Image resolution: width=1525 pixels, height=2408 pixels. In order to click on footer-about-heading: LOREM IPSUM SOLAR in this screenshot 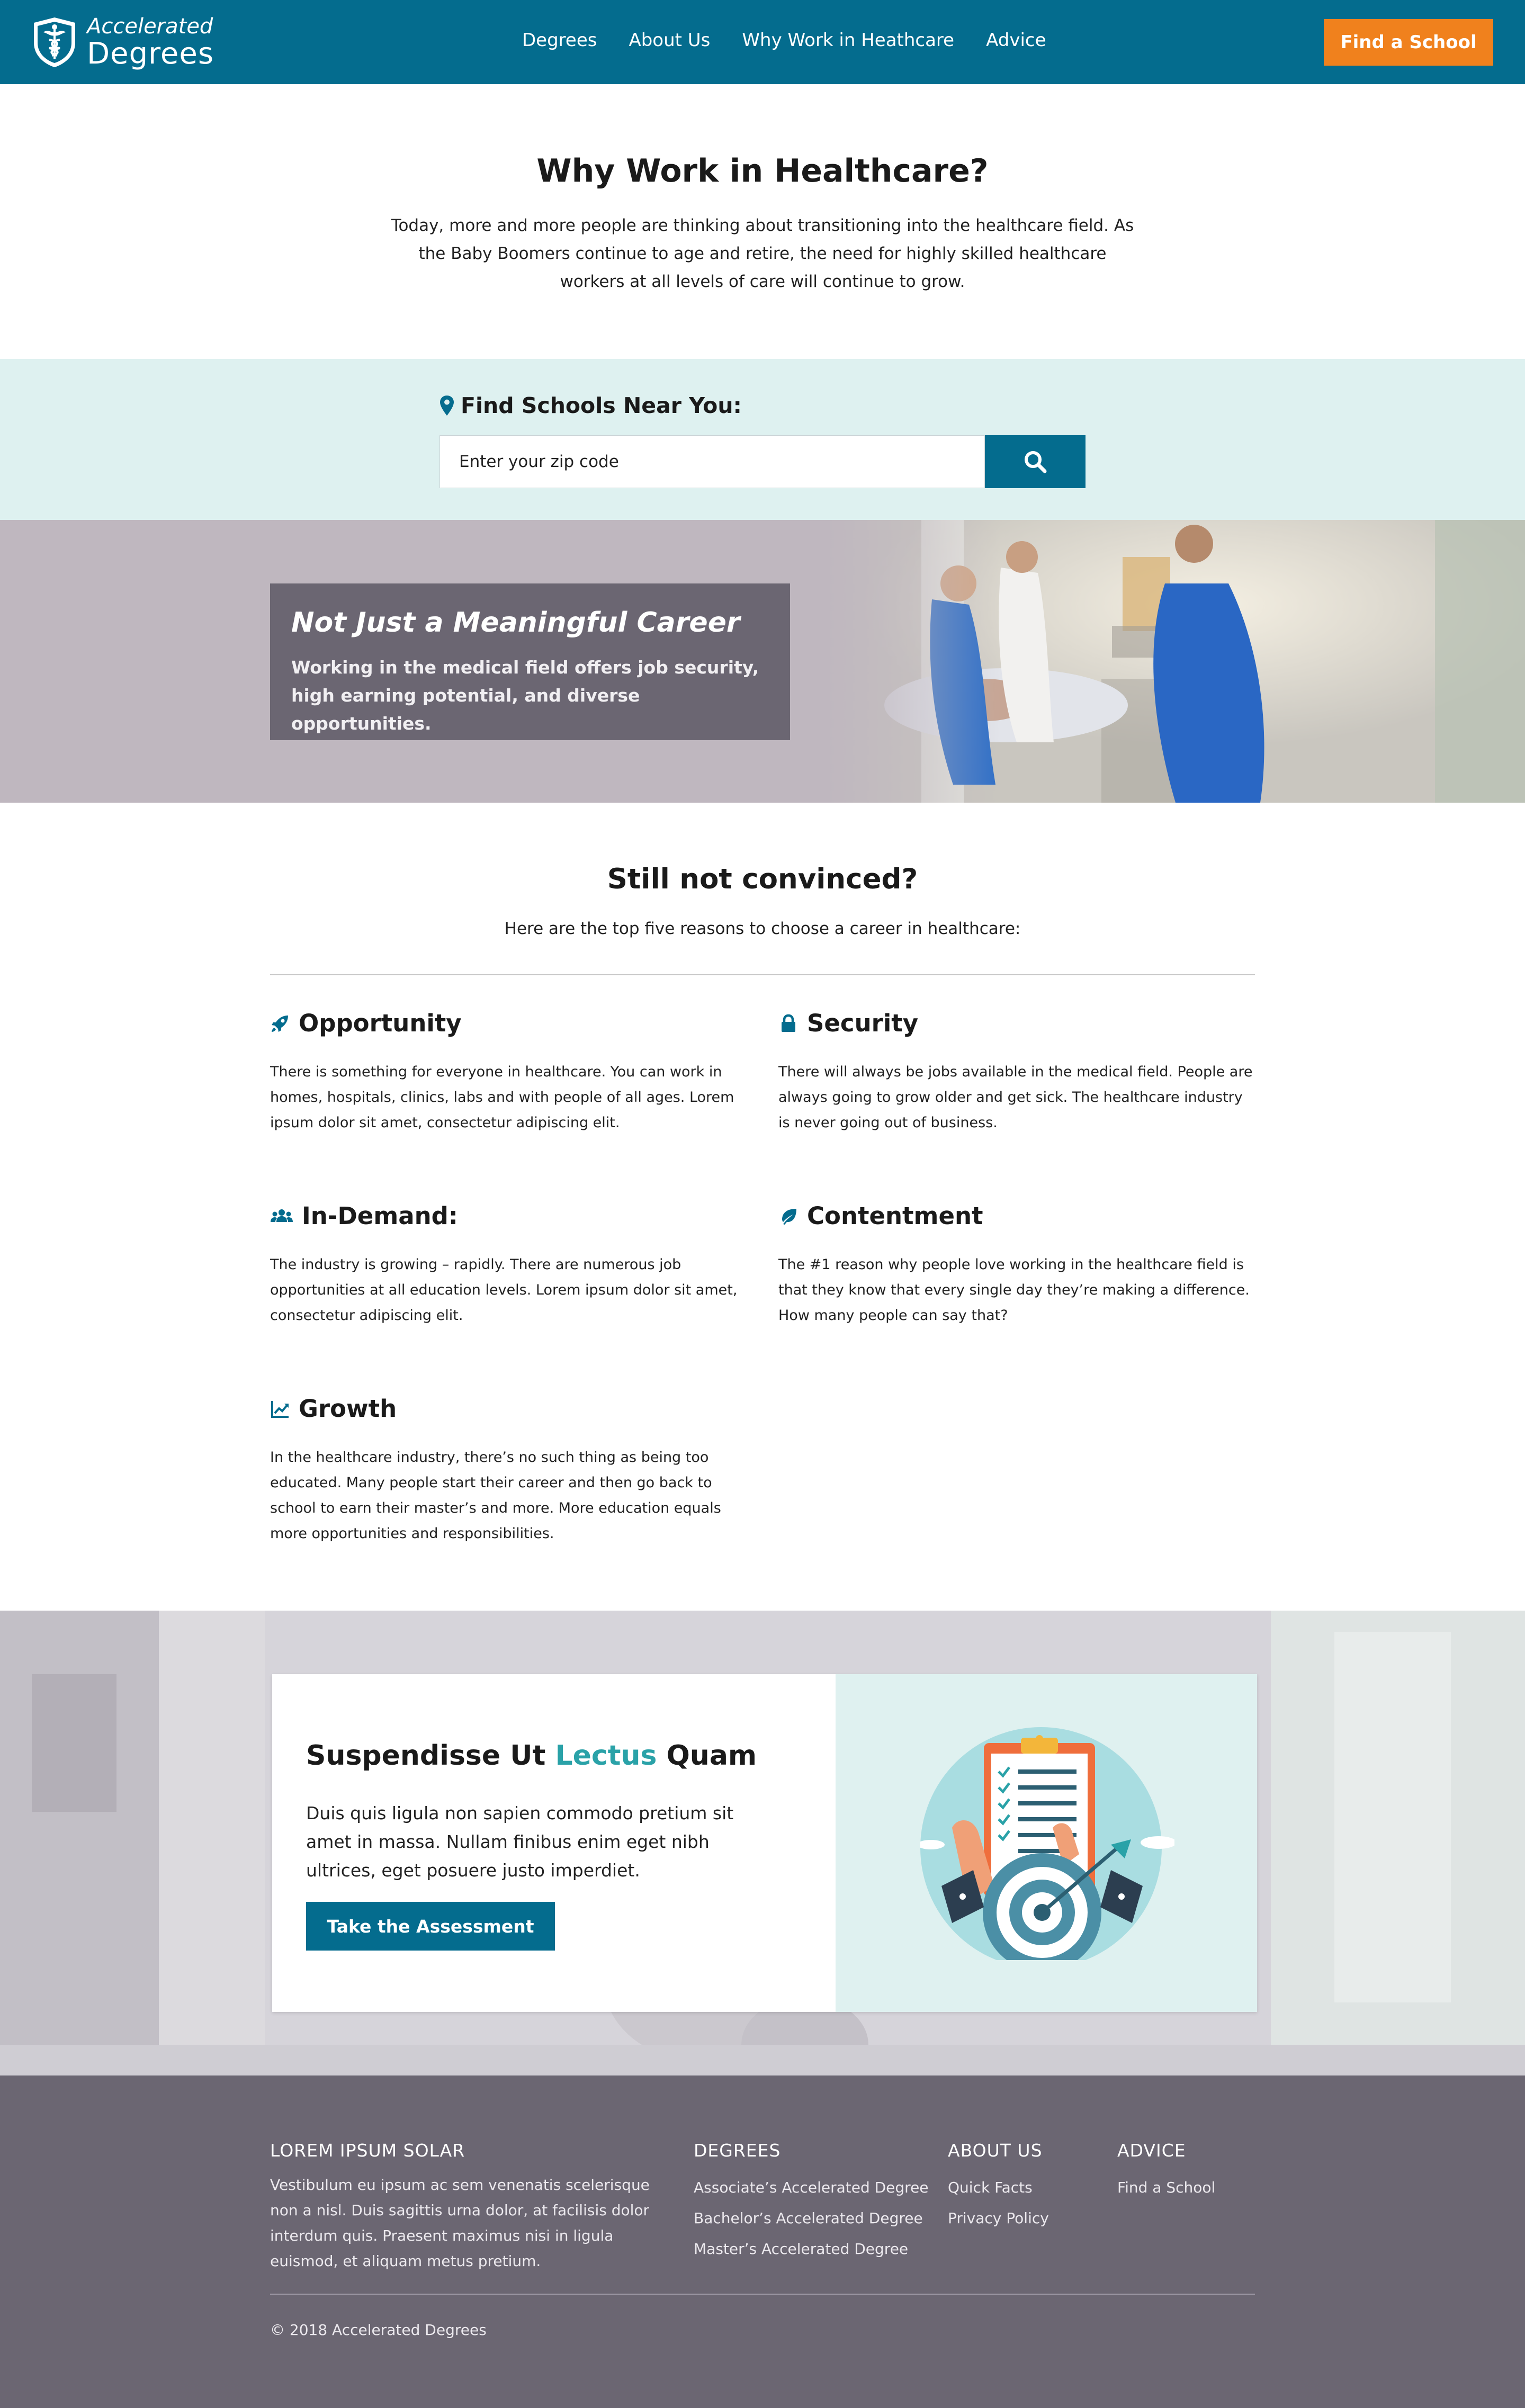, I will do `click(367, 2150)`.